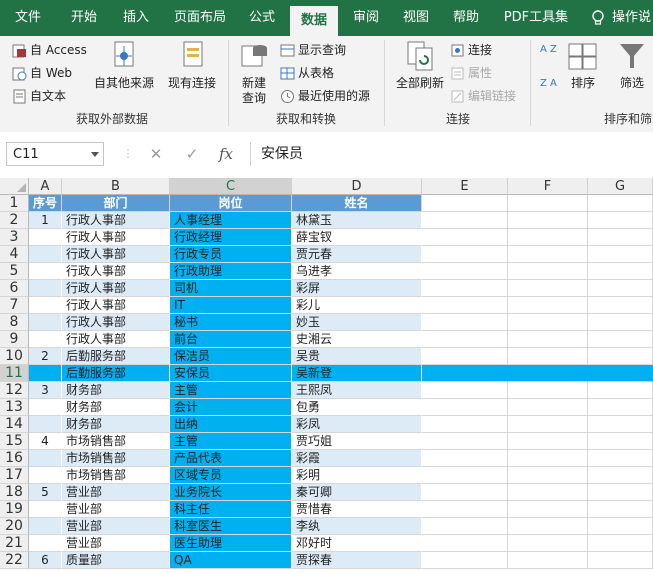  Describe the element at coordinates (231, 322) in the screenshot. I see `table-cell: 秘书` at that location.